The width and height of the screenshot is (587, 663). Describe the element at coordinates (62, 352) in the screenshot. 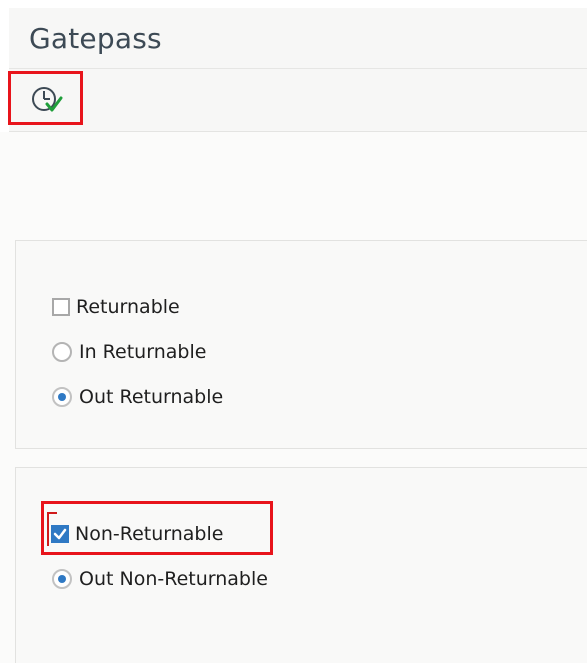

I see `radio-unselected-icon` at that location.